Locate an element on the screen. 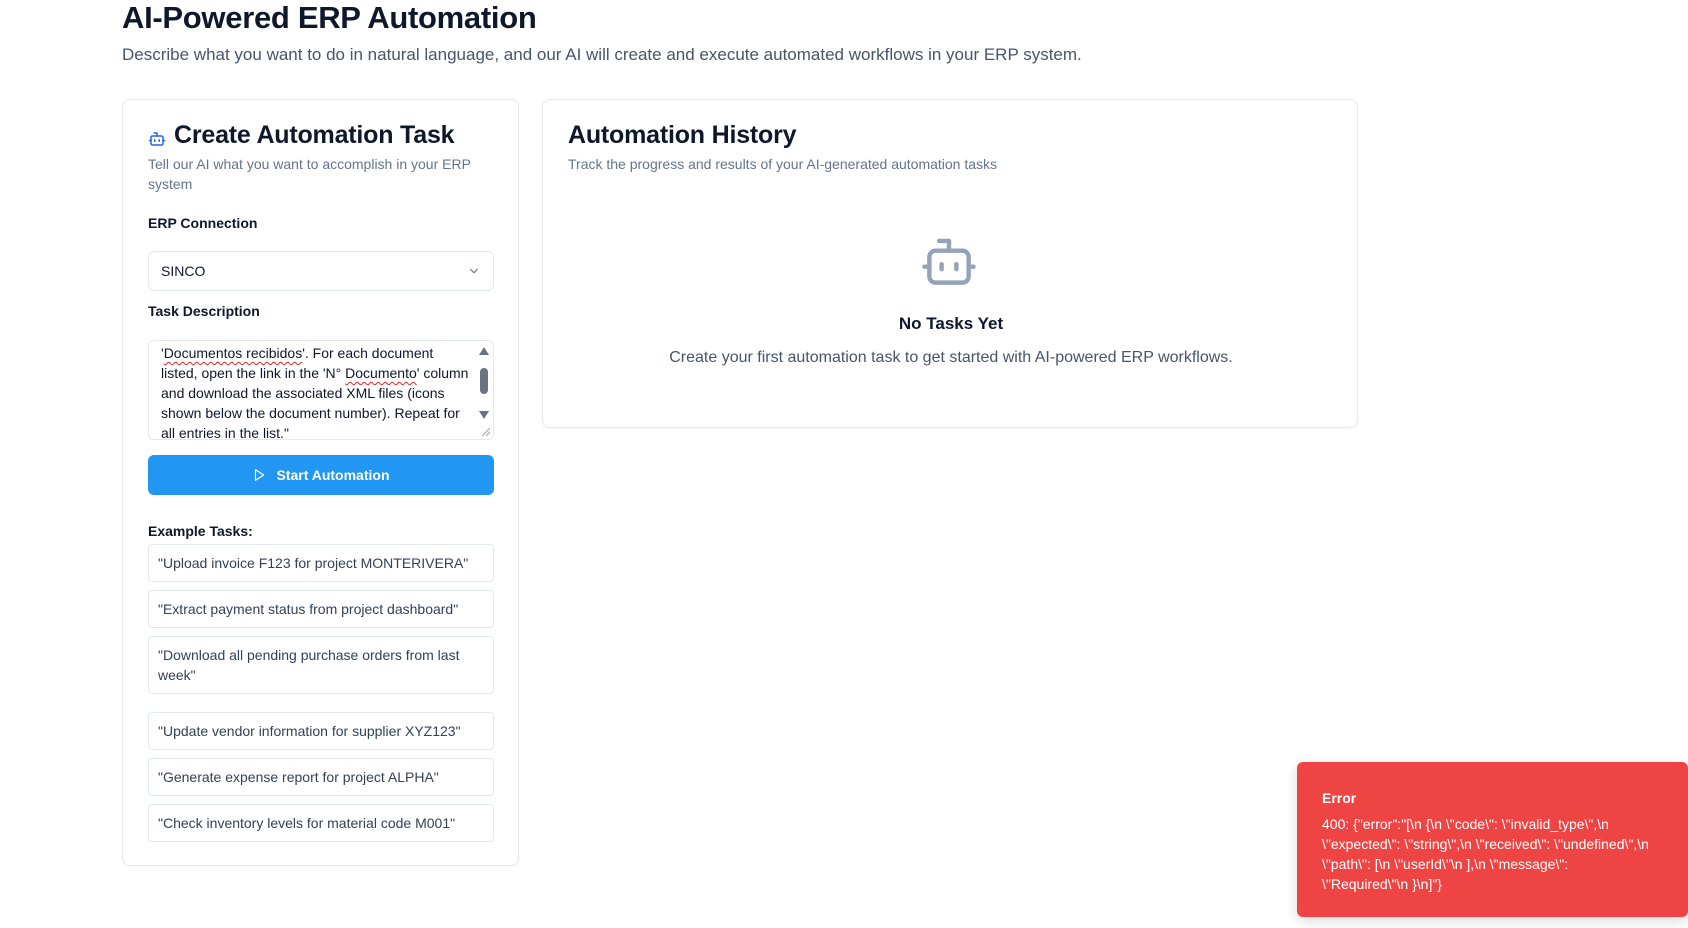 The image size is (1688, 928). automation-history-title: Automation History is located at coordinates (682, 135).